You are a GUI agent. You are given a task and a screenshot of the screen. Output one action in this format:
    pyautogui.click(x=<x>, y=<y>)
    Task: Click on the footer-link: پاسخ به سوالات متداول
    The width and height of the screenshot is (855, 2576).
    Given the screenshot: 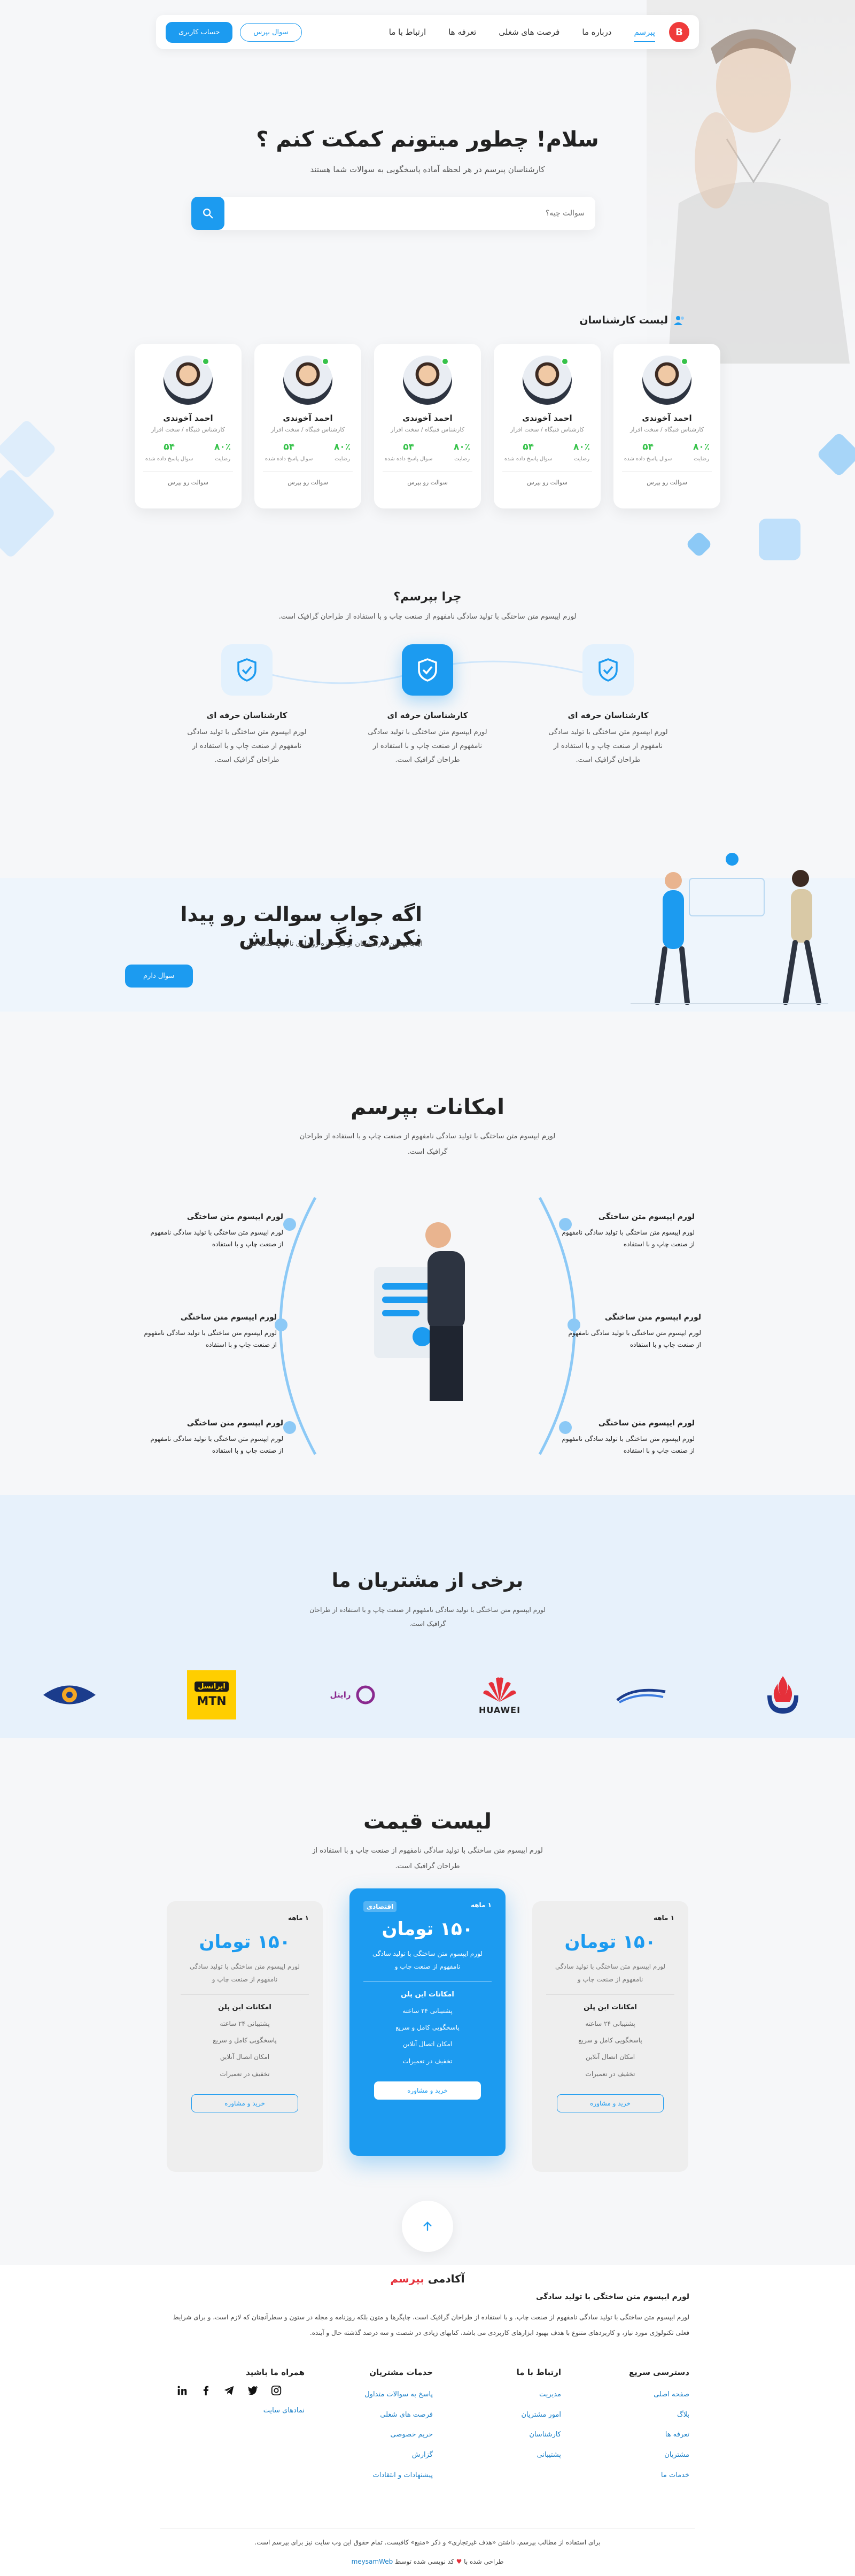 What is the action you would take?
    pyautogui.click(x=398, y=2395)
    